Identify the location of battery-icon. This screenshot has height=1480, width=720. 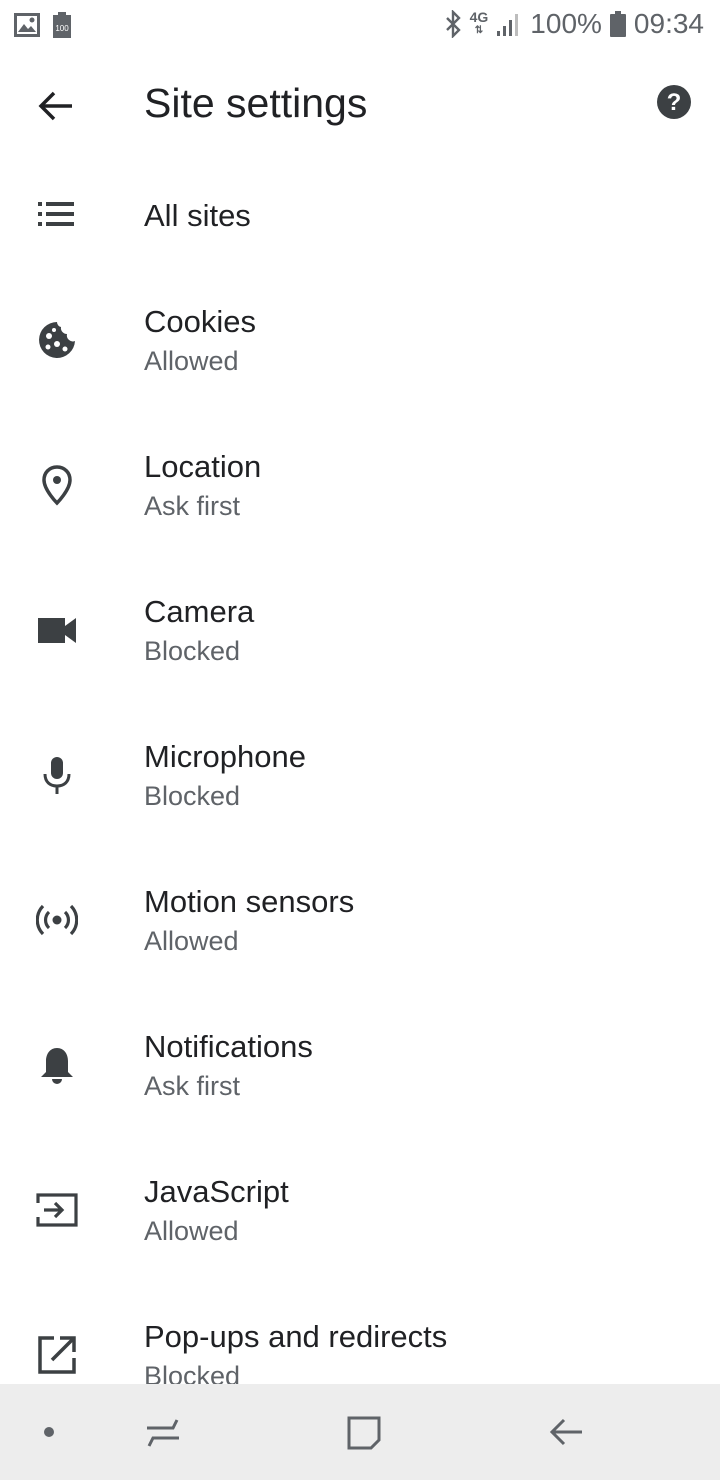
(617, 24).